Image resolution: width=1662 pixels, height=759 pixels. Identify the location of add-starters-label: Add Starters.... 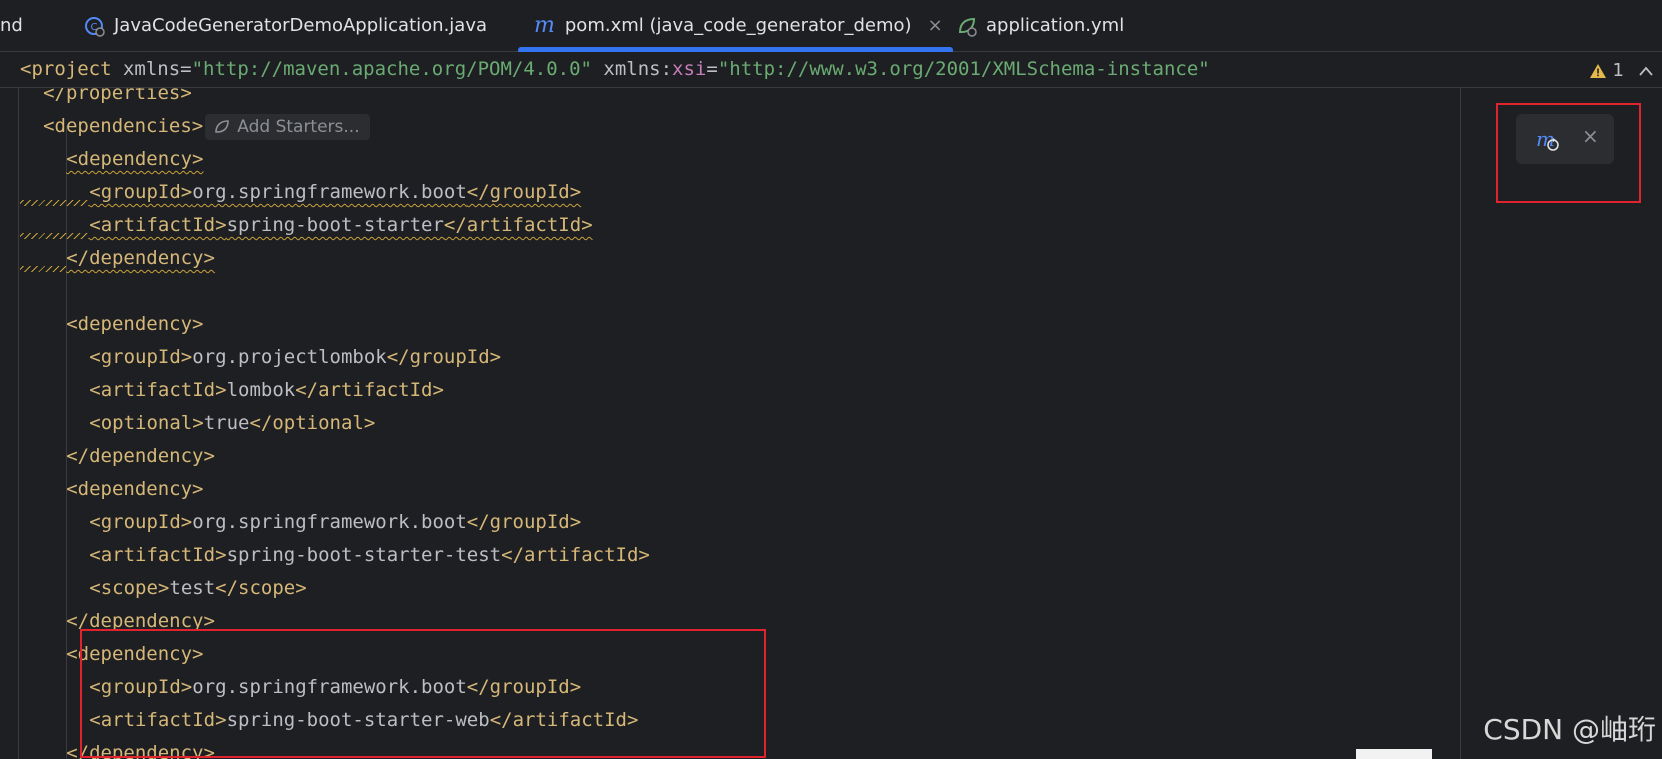
(298, 126).